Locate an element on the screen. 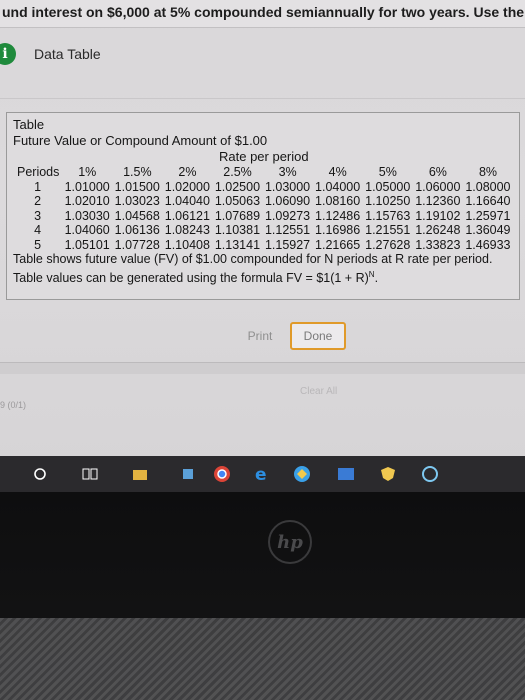  value-cell: 1.04060 is located at coordinates (87, 230).